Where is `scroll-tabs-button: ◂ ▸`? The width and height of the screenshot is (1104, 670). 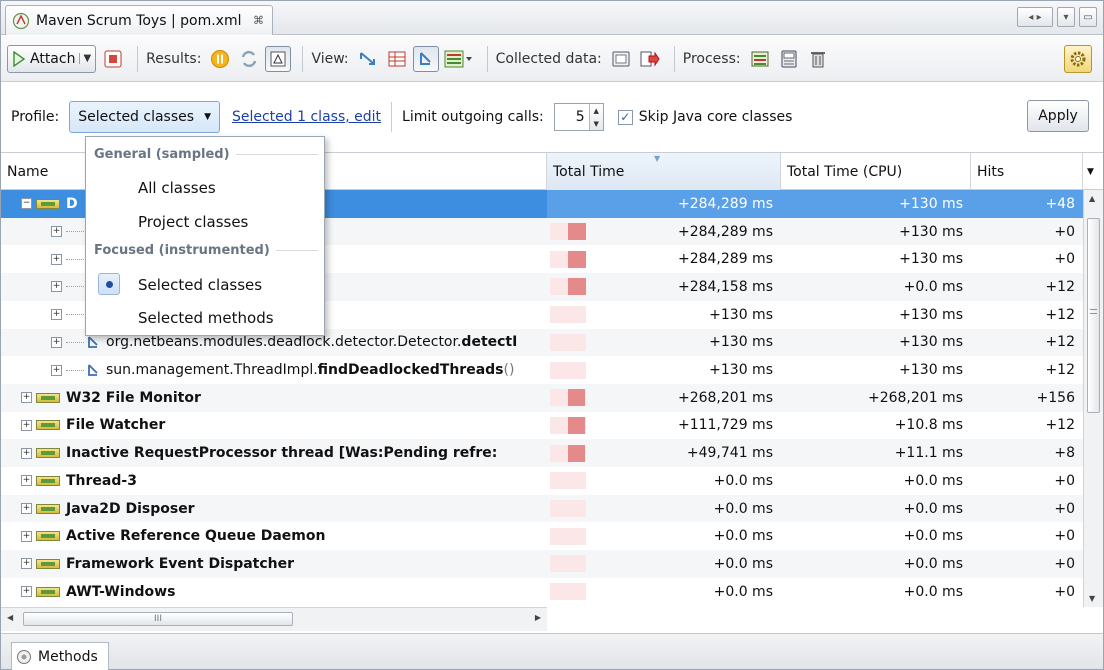
scroll-tabs-button: ◂ ▸ is located at coordinates (1035, 17).